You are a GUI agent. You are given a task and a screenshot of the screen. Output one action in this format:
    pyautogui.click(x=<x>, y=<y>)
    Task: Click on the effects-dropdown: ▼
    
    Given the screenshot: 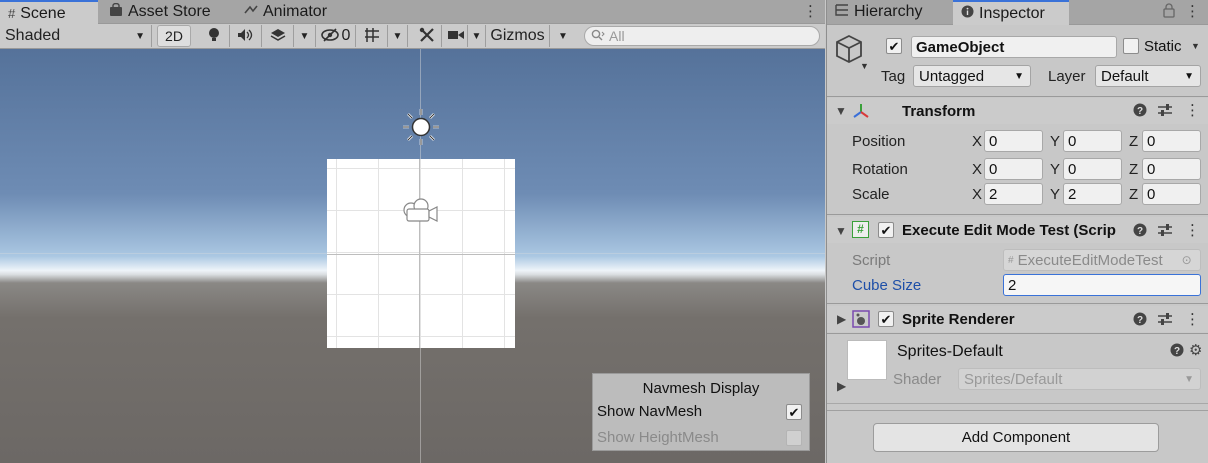 What is the action you would take?
    pyautogui.click(x=305, y=36)
    